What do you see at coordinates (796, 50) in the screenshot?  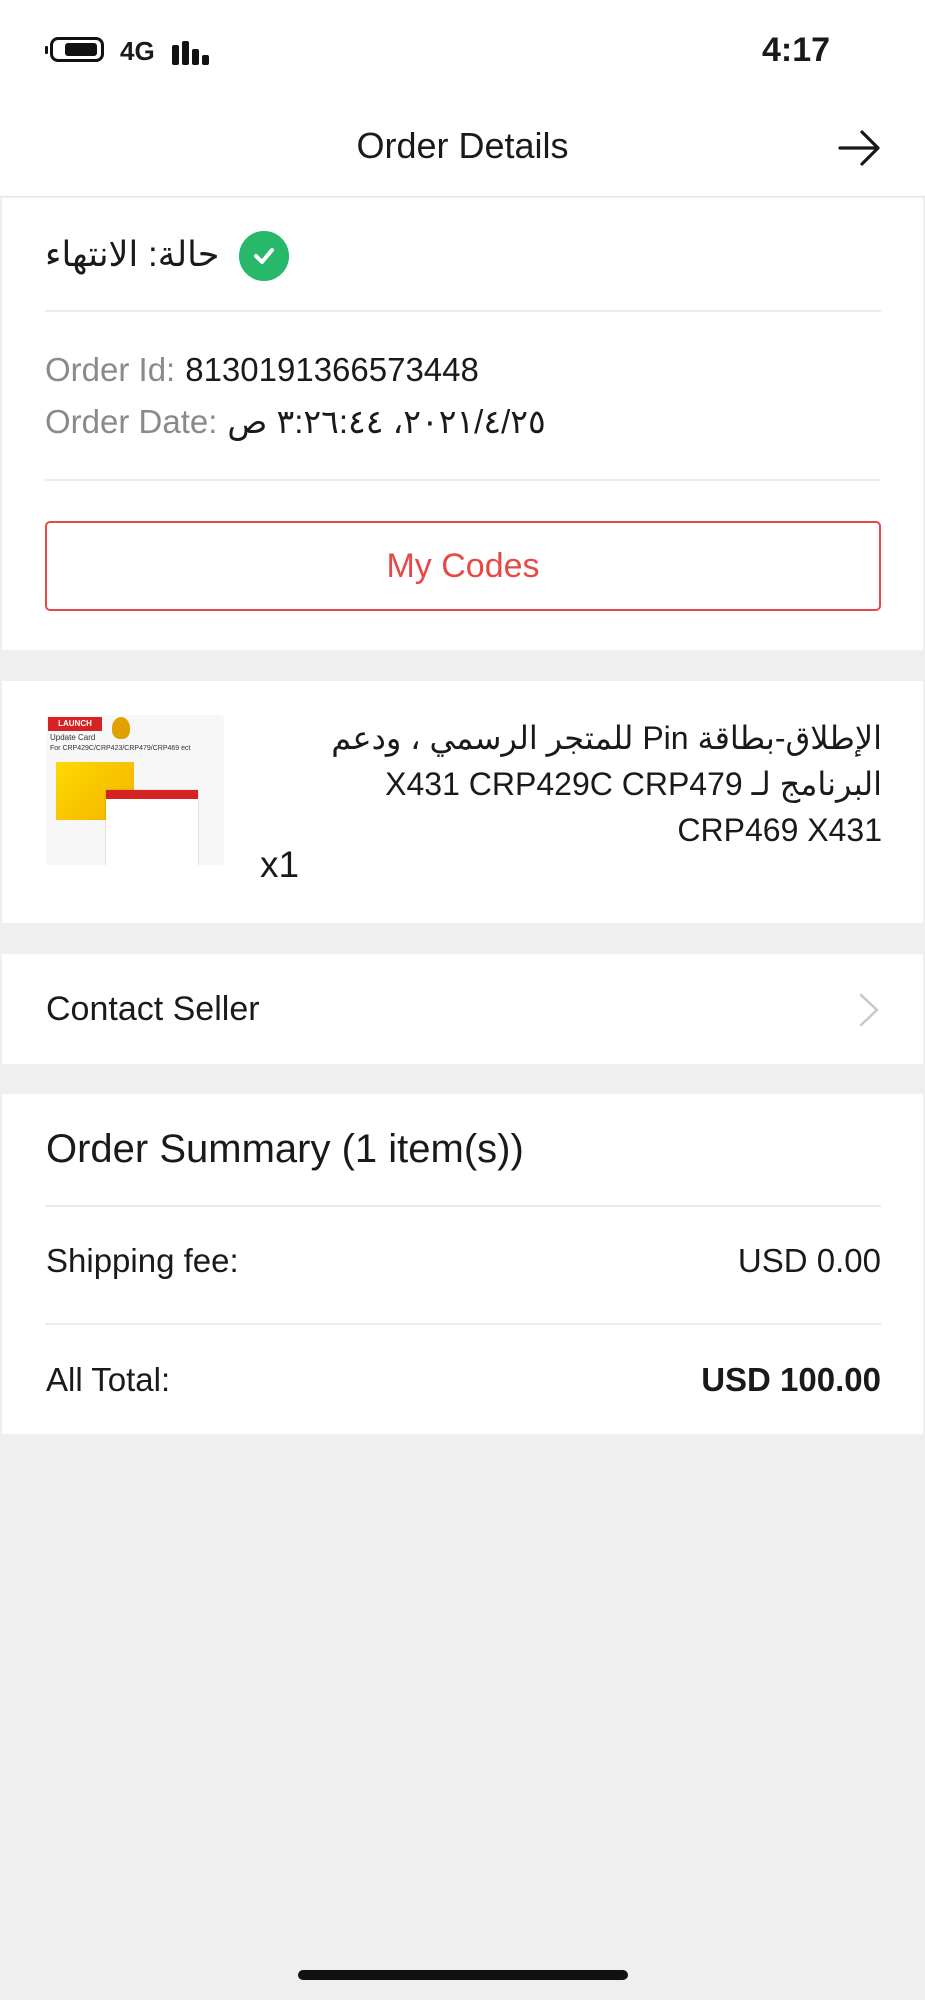 I see `status-time: 4:17` at bounding box center [796, 50].